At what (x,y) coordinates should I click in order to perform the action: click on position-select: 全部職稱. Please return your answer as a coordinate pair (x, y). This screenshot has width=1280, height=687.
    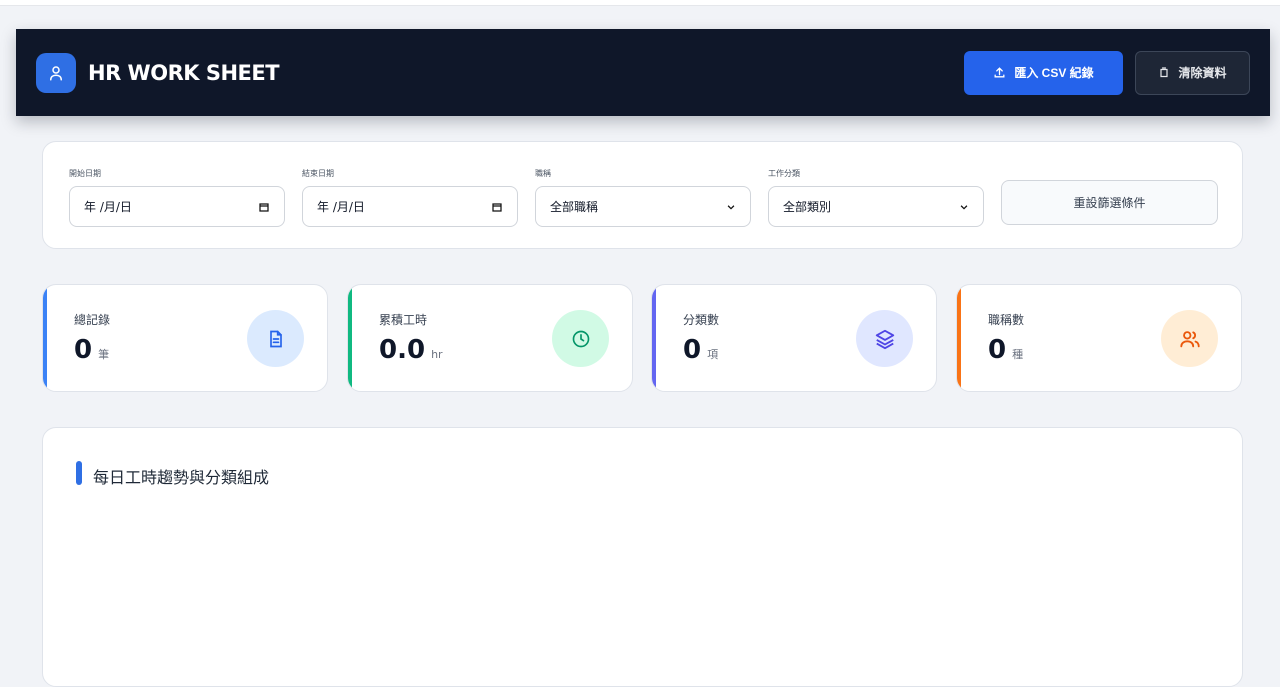
    Looking at the image, I should click on (643, 206).